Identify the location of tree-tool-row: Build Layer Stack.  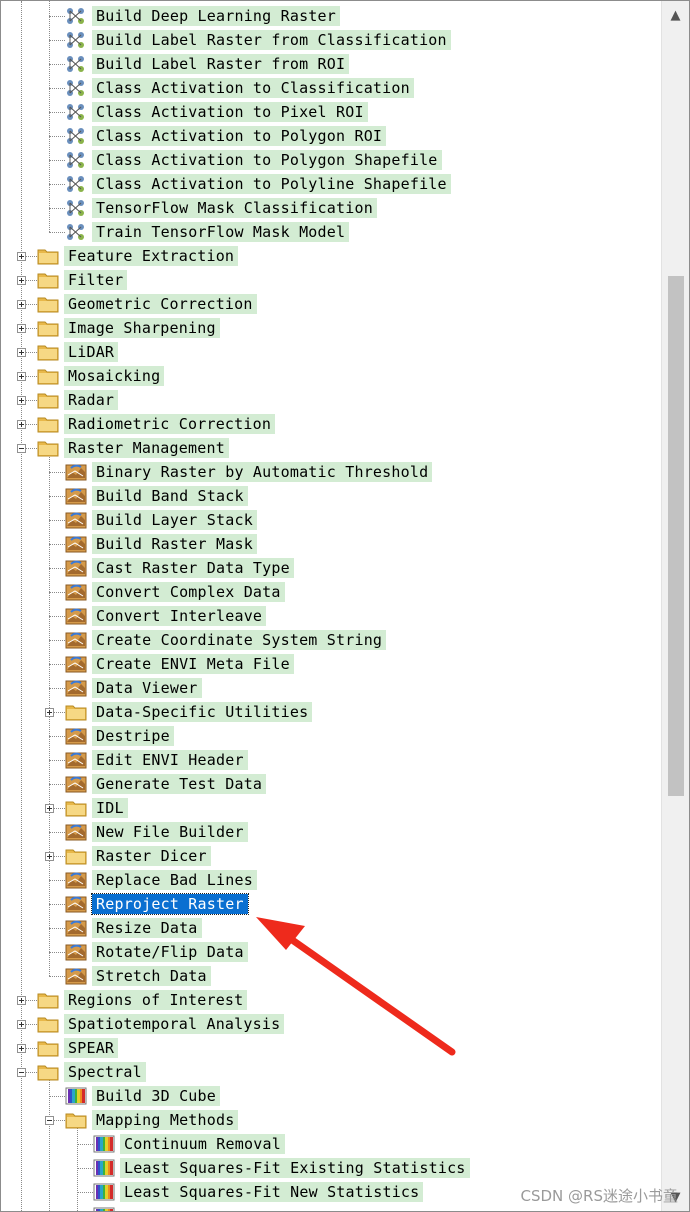
(331, 520).